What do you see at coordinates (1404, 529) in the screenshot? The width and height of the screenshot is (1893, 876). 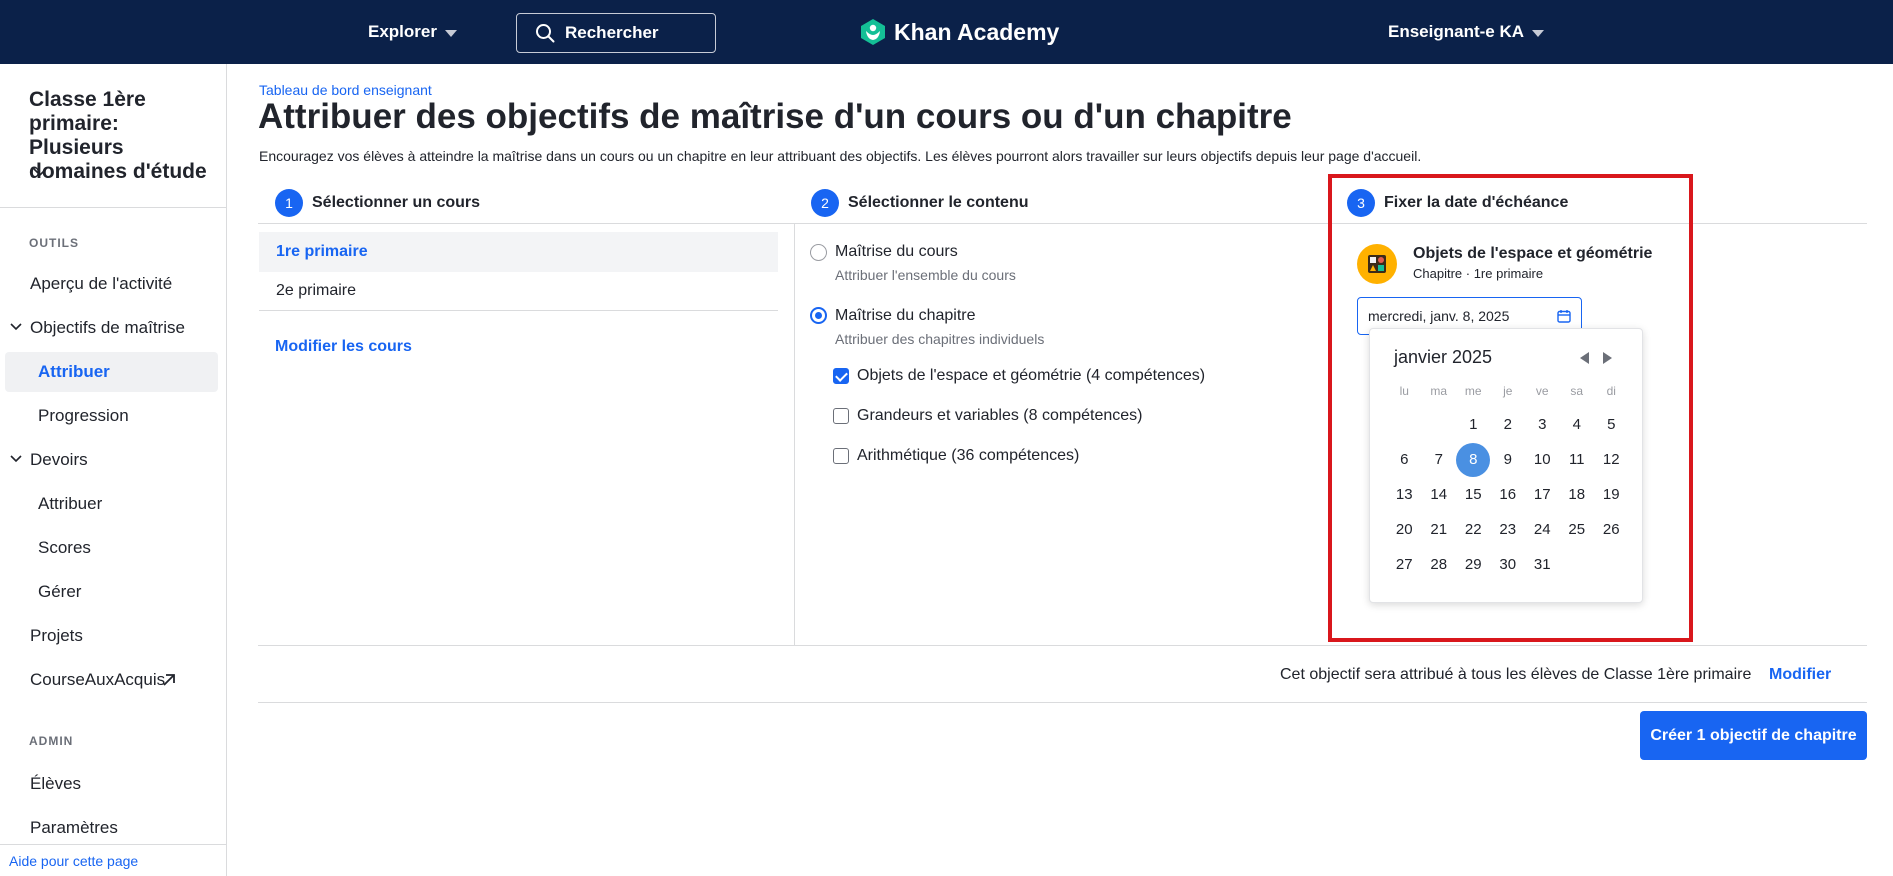 I see `calendar-day: 20` at bounding box center [1404, 529].